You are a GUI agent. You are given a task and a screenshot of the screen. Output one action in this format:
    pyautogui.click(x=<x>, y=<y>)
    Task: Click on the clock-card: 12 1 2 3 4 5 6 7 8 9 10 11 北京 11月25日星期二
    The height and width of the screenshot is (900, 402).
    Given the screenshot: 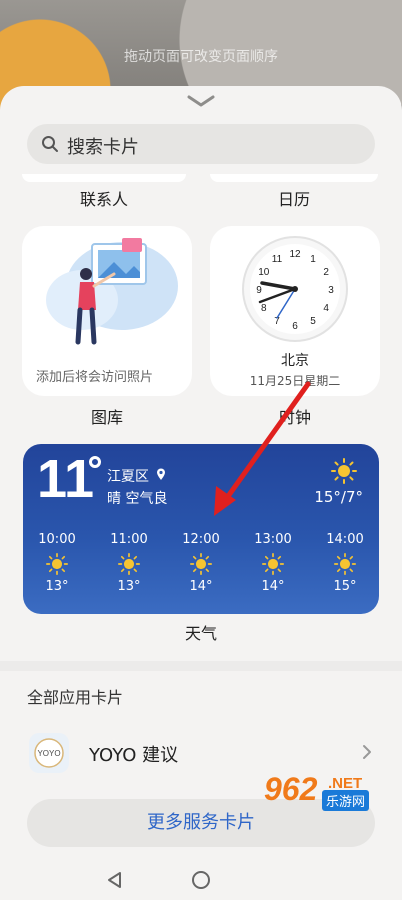 What is the action you would take?
    pyautogui.click(x=295, y=311)
    